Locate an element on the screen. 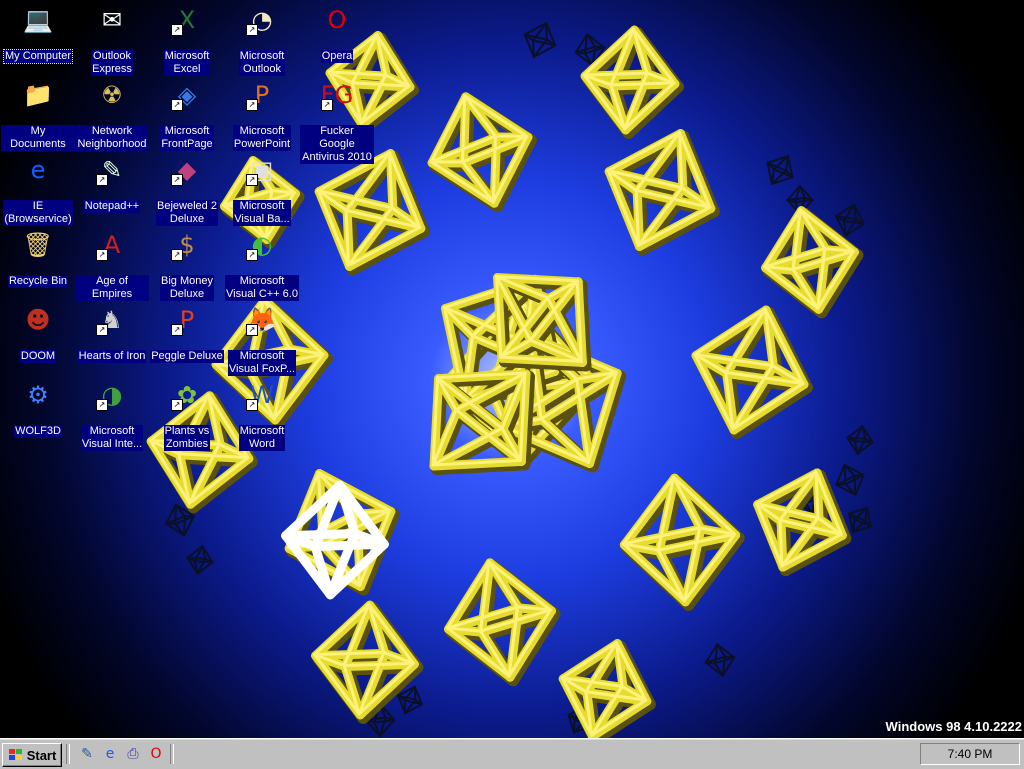 The width and height of the screenshot is (1024, 769). desktop-icon-label: Microsoft Word is located at coordinates (262, 438).